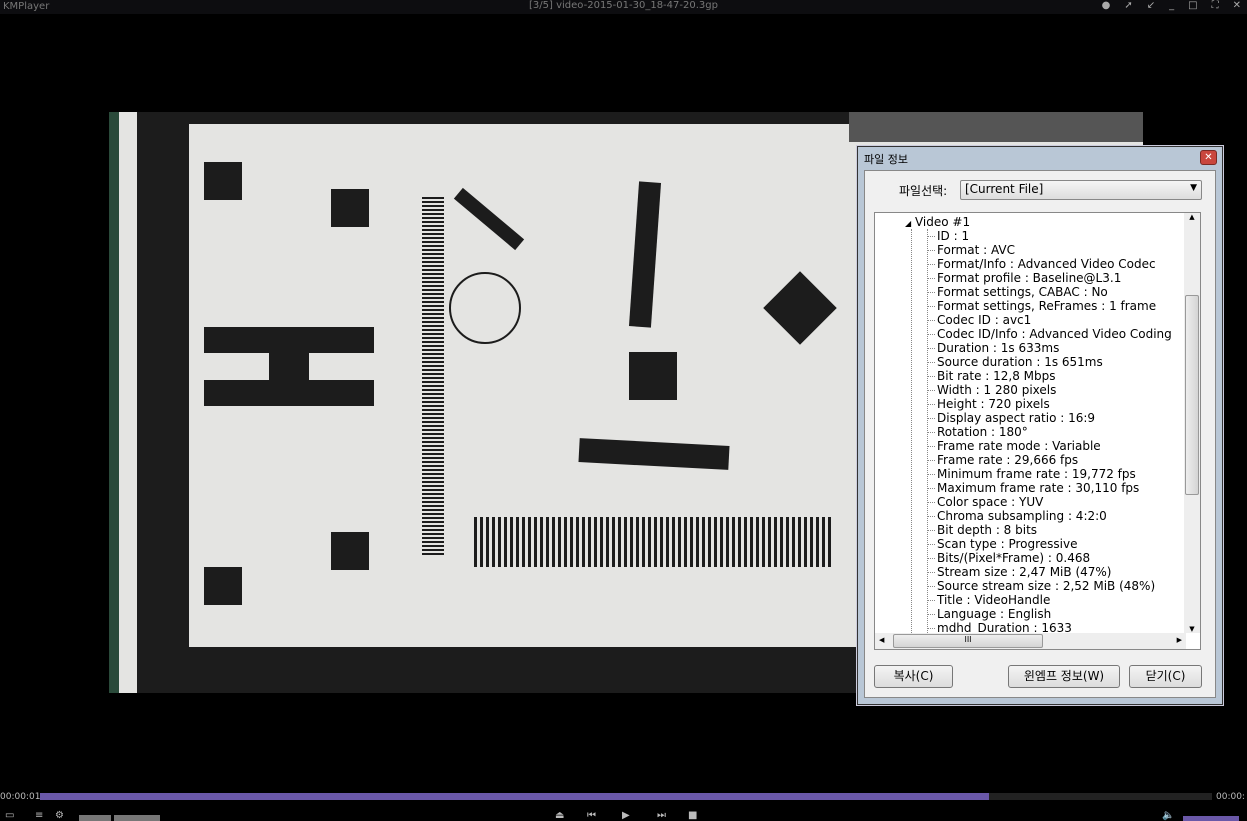 The width and height of the screenshot is (1247, 821). Describe the element at coordinates (1049, 264) in the screenshot. I see `tree-item: Format/Info : Advanced Video Codec` at that location.